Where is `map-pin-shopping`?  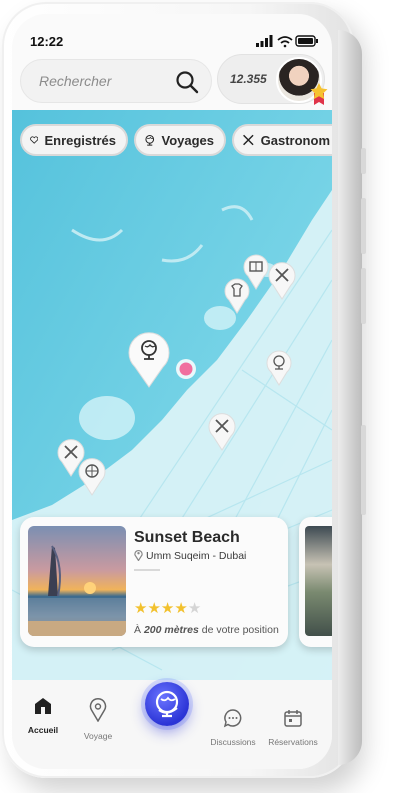 map-pin-shopping is located at coordinates (237, 296).